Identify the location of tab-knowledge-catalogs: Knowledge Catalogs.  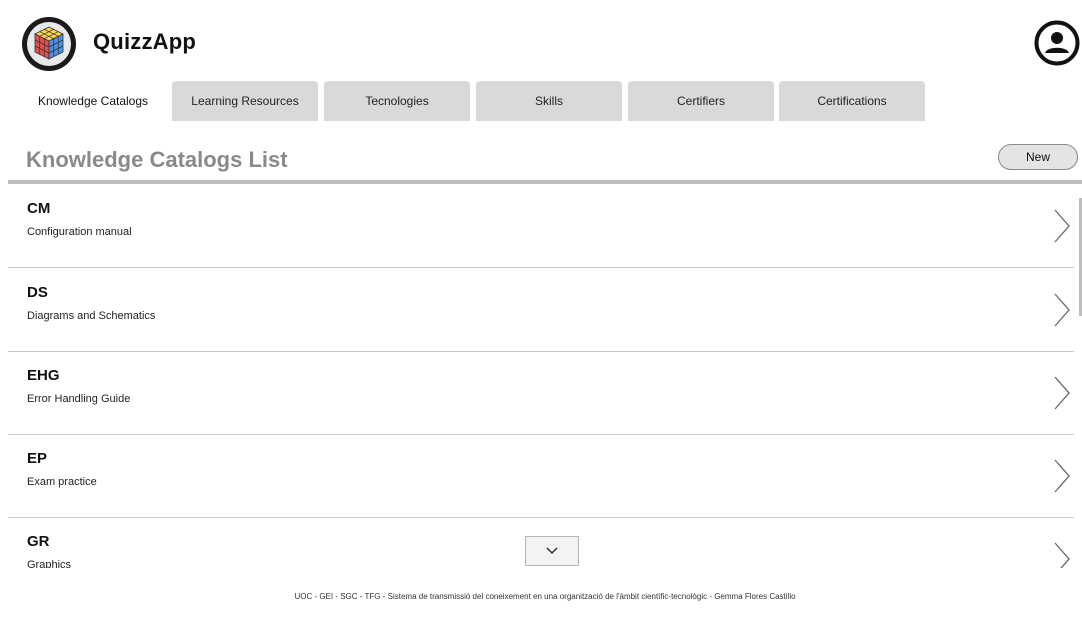
(93, 101).